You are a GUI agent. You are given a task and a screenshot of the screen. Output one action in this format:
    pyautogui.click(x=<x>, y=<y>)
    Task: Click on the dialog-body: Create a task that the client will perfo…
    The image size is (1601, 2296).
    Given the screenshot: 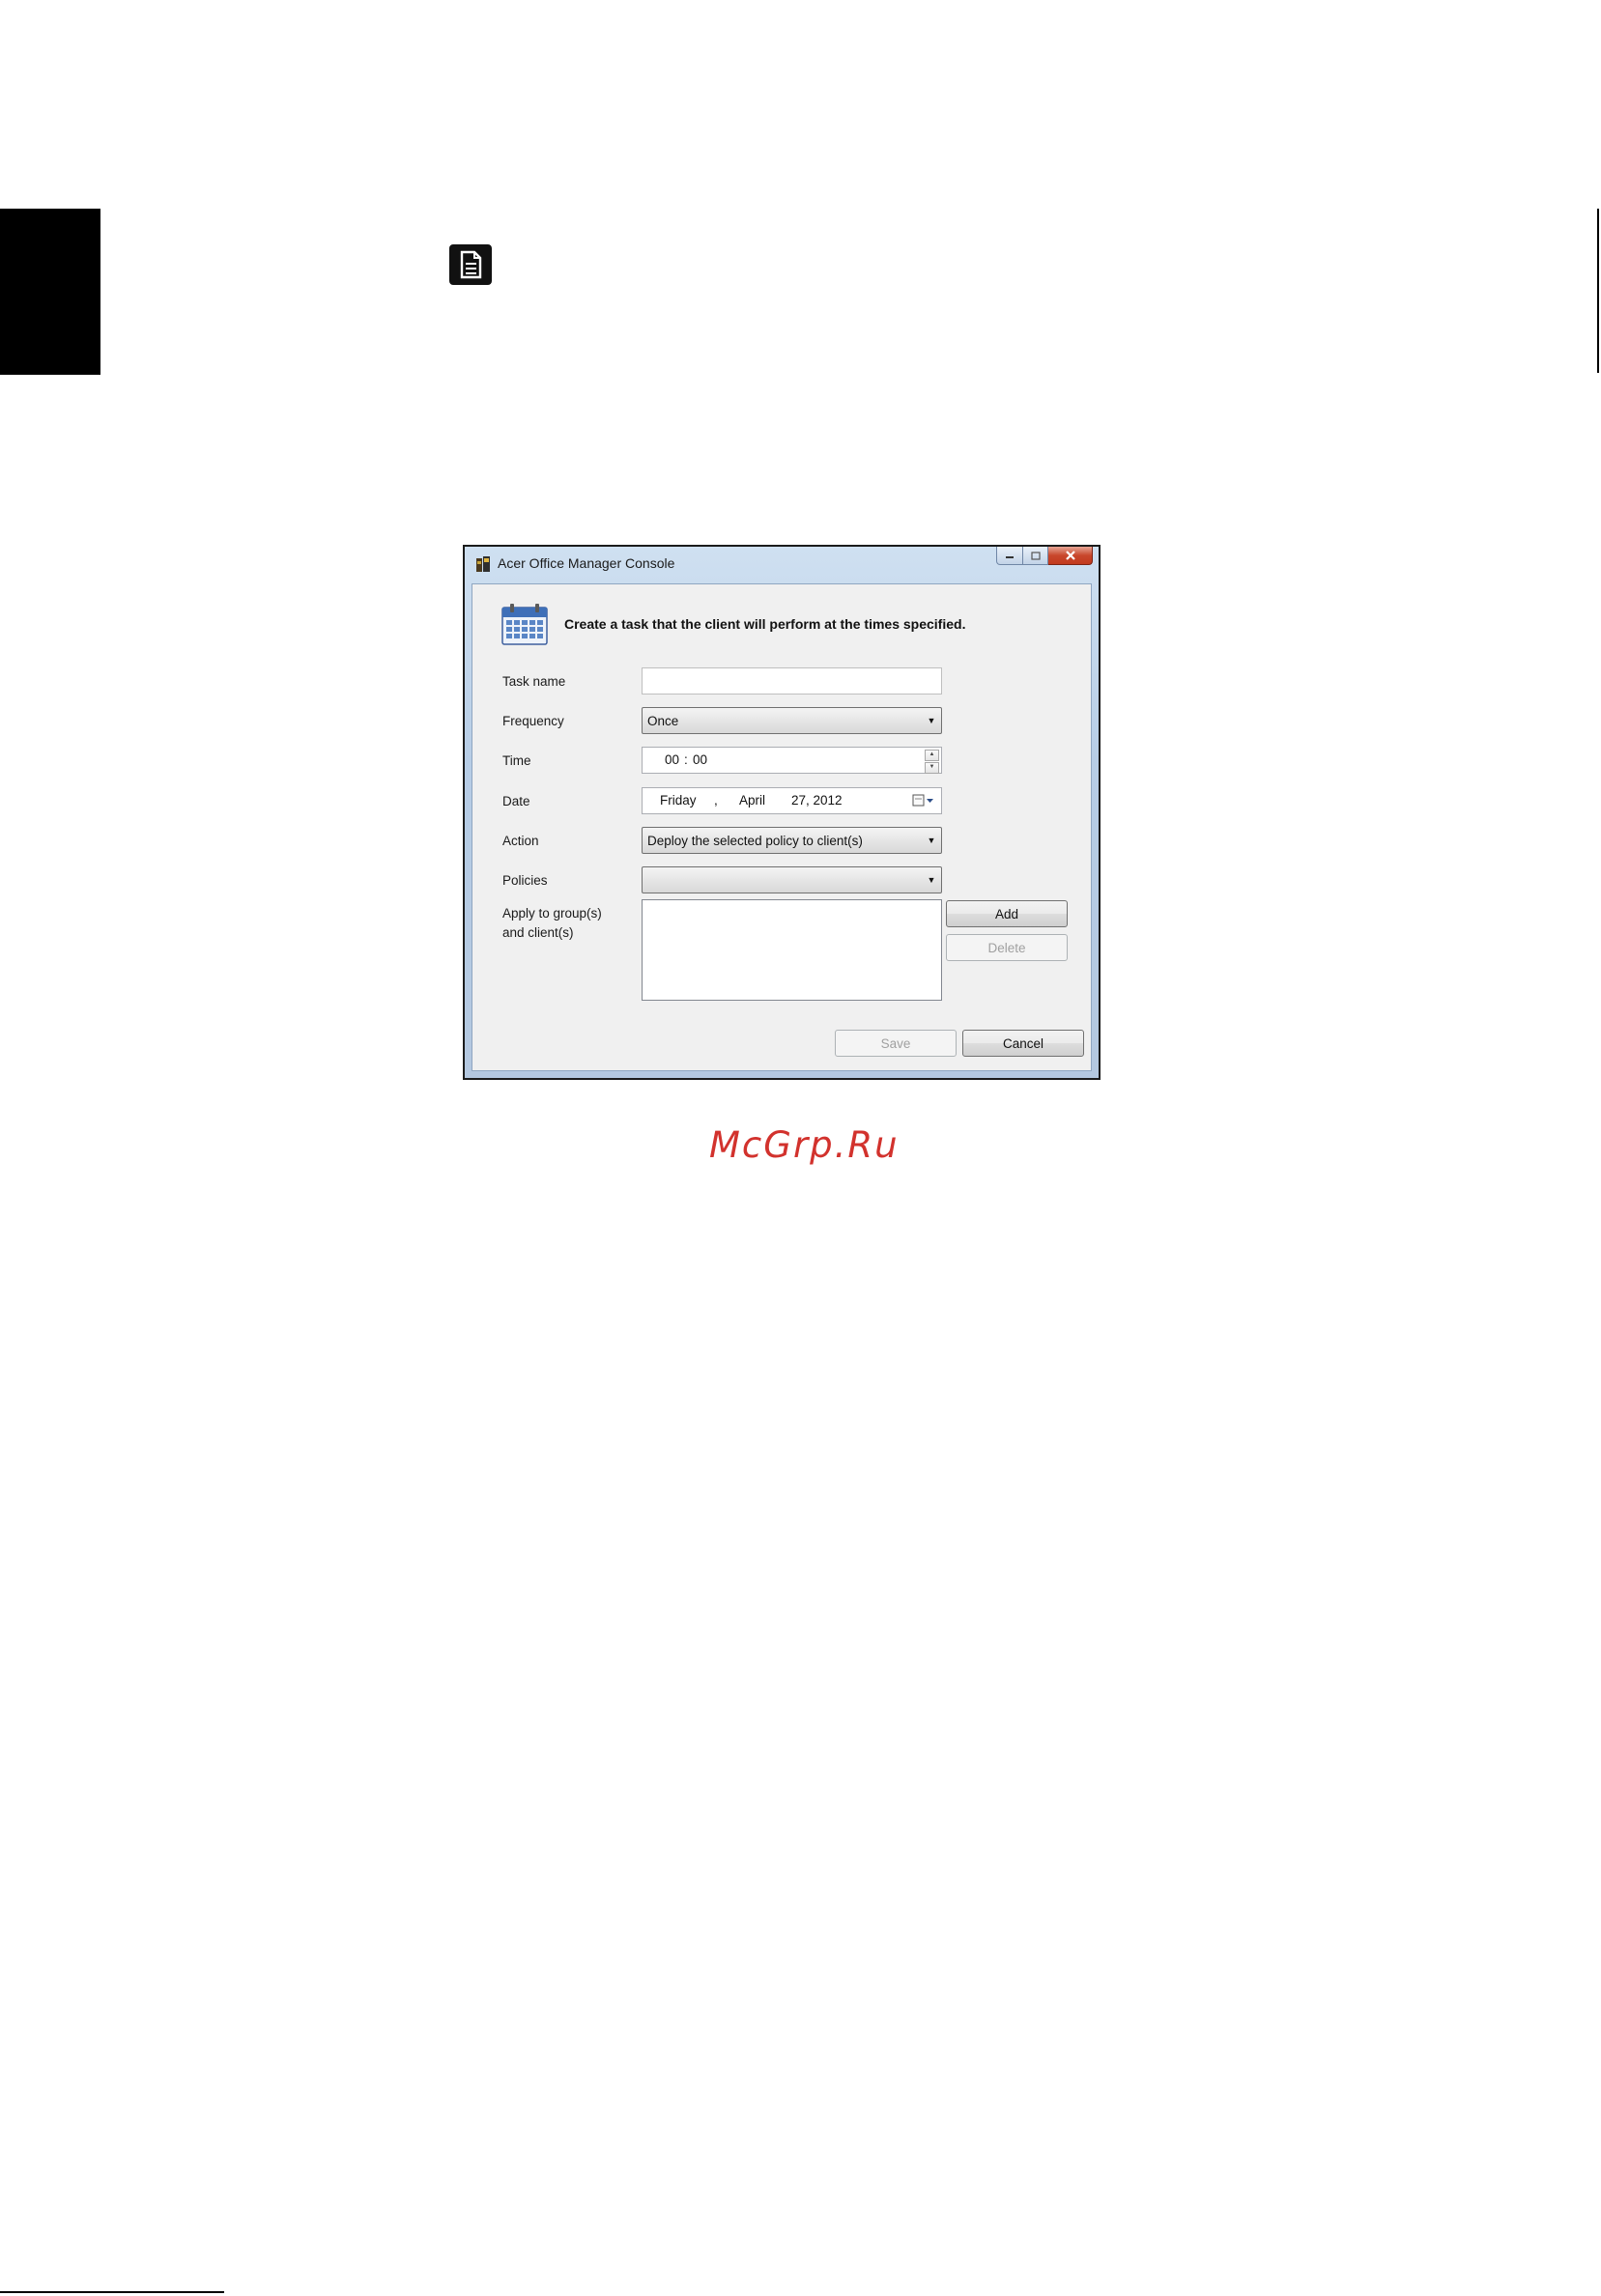 What is the action you would take?
    pyautogui.click(x=782, y=827)
    